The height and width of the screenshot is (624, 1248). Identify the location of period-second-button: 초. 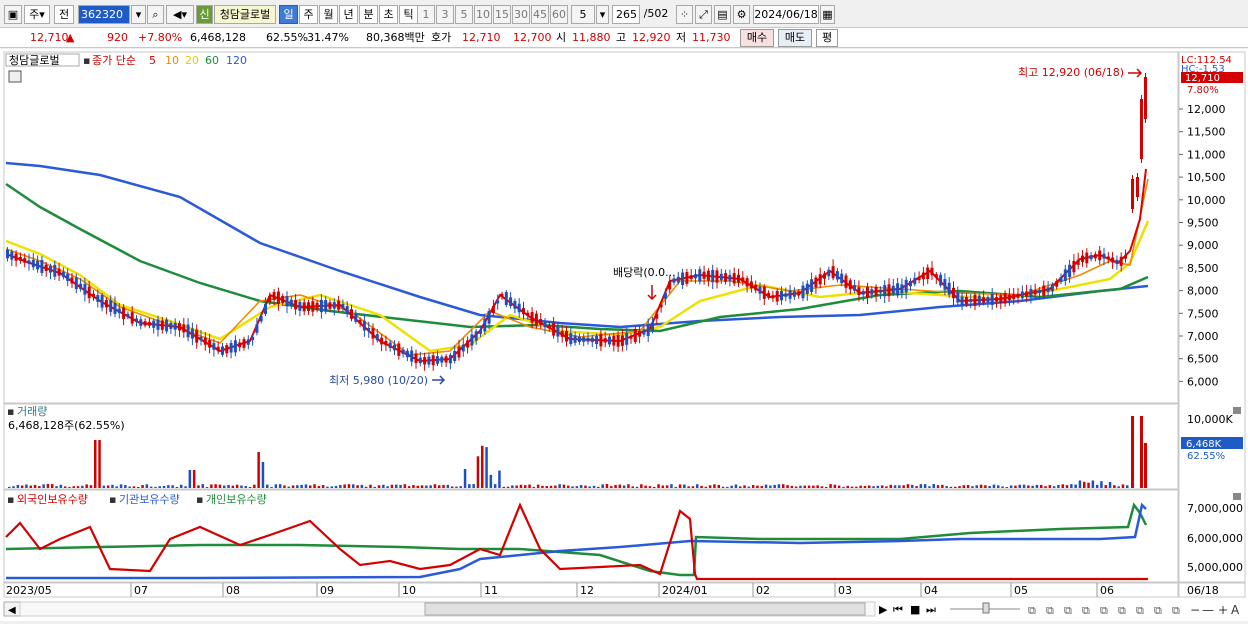
(388, 14).